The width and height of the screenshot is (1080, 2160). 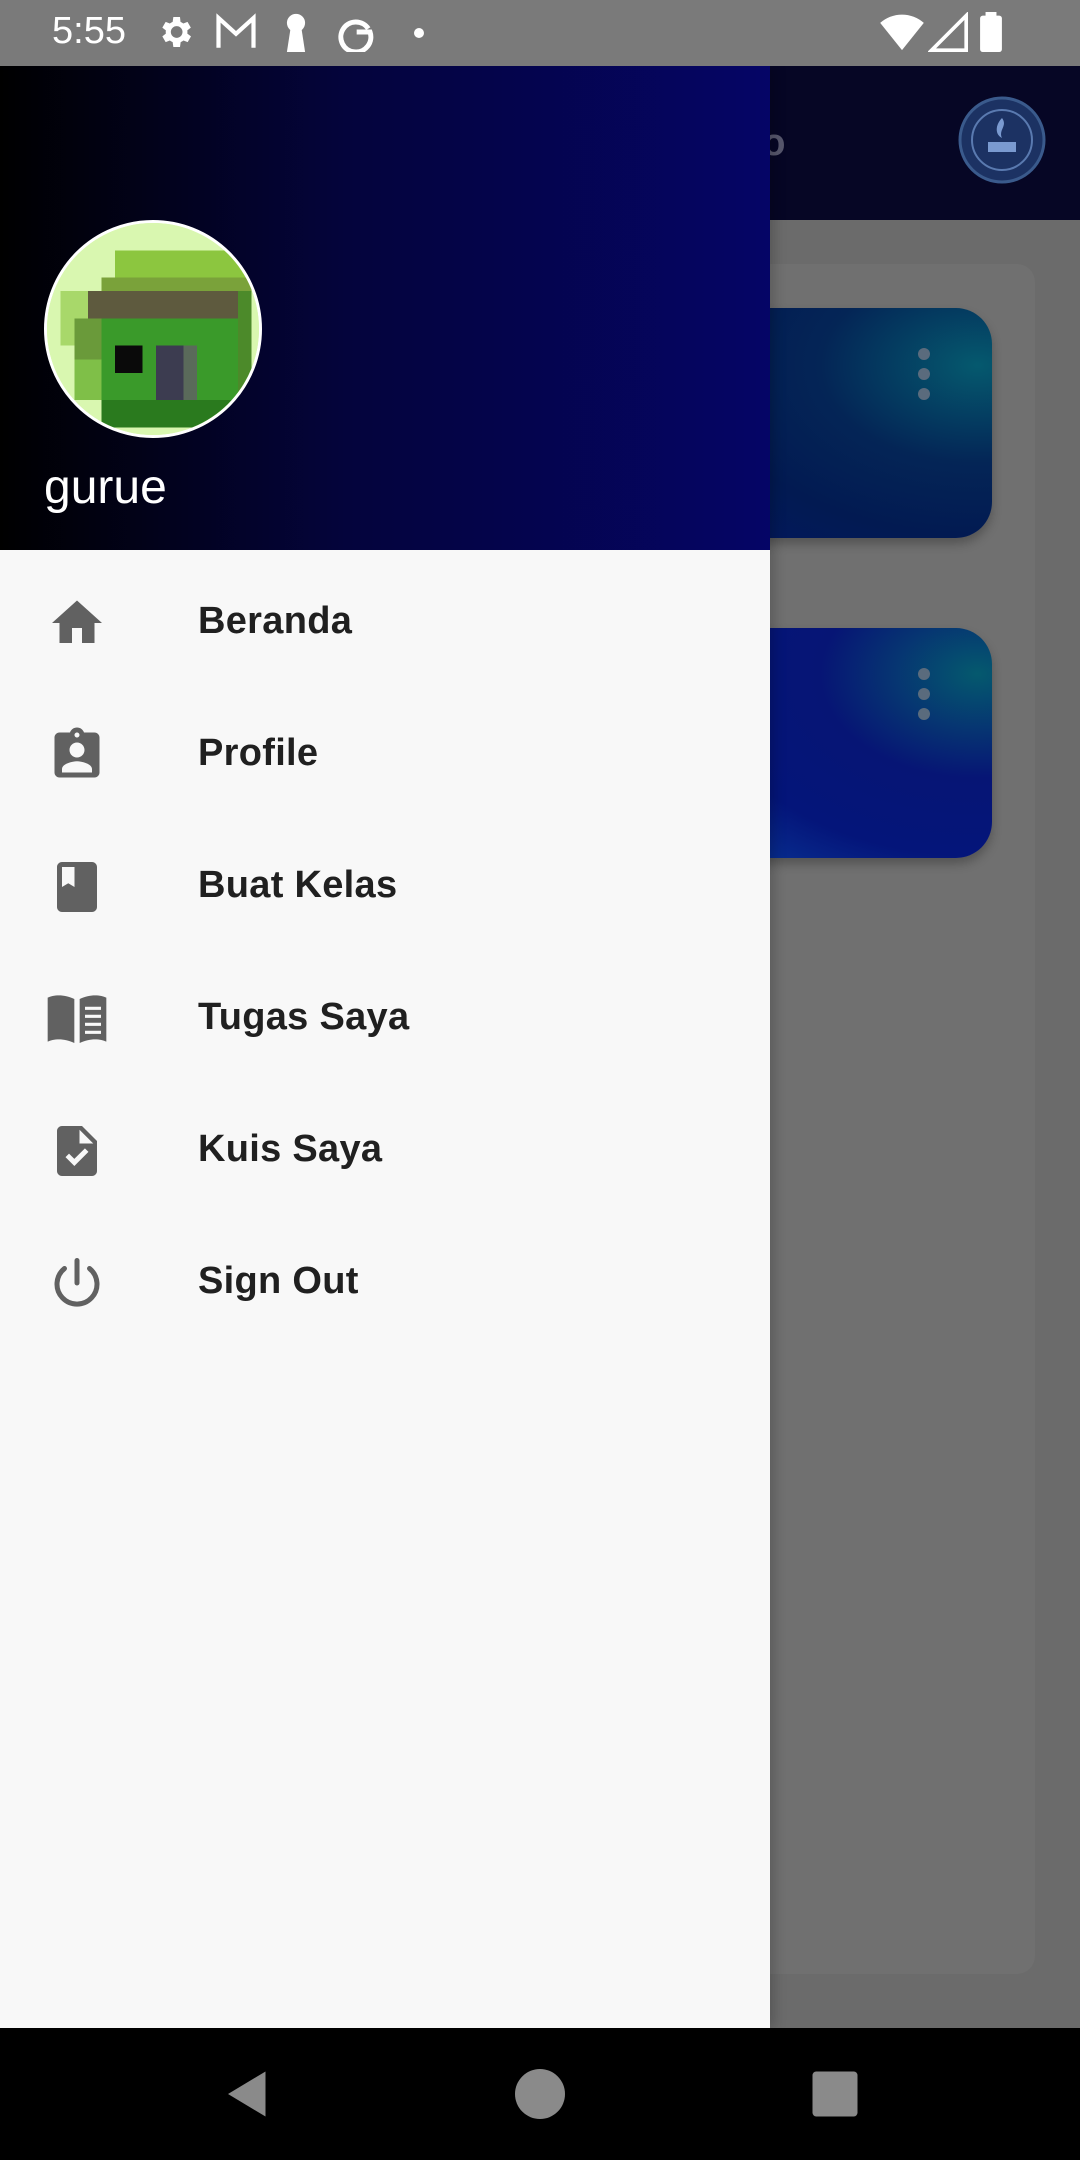 I want to click on menu-item-kuis-saya: Kuis Saya, so click(x=385, y=1144).